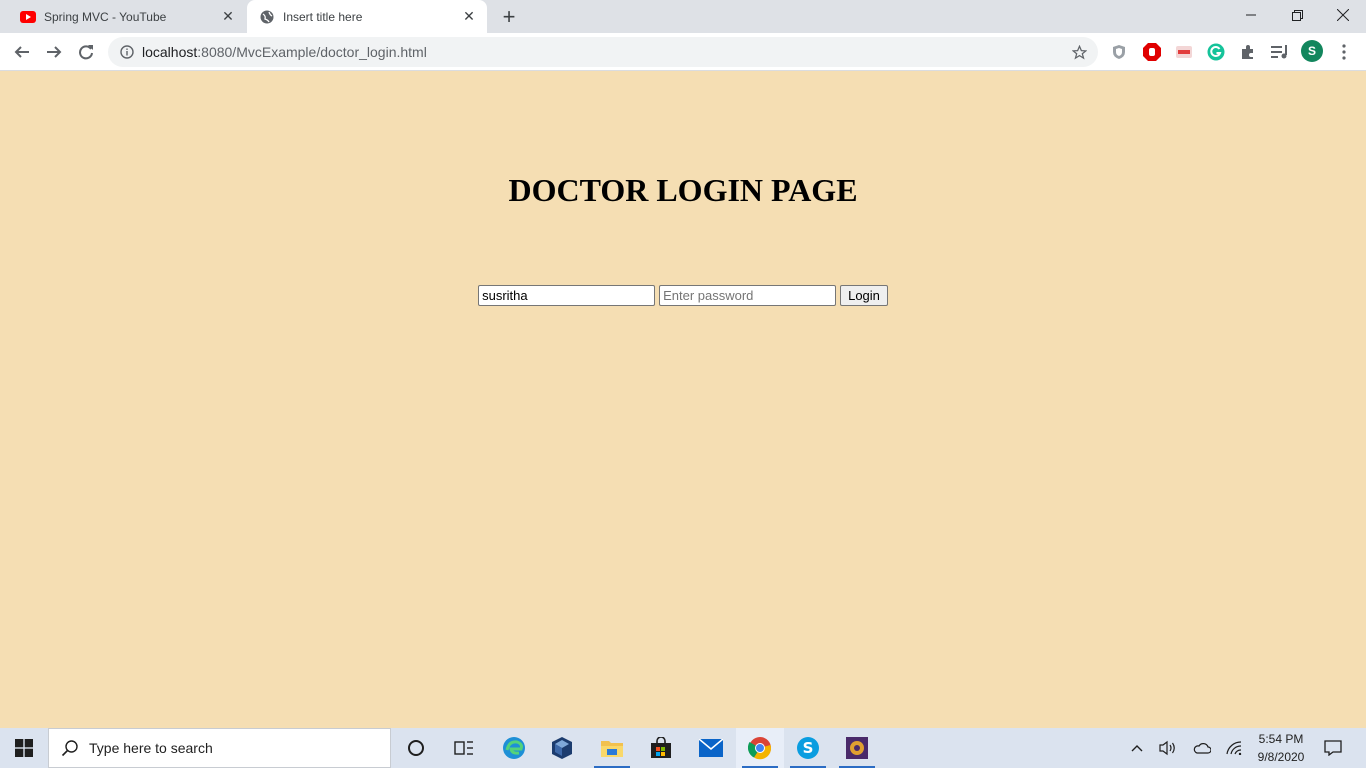 The height and width of the screenshot is (768, 1366). I want to click on page-title: DOCTOR LOGIN PAGE, so click(683, 190).